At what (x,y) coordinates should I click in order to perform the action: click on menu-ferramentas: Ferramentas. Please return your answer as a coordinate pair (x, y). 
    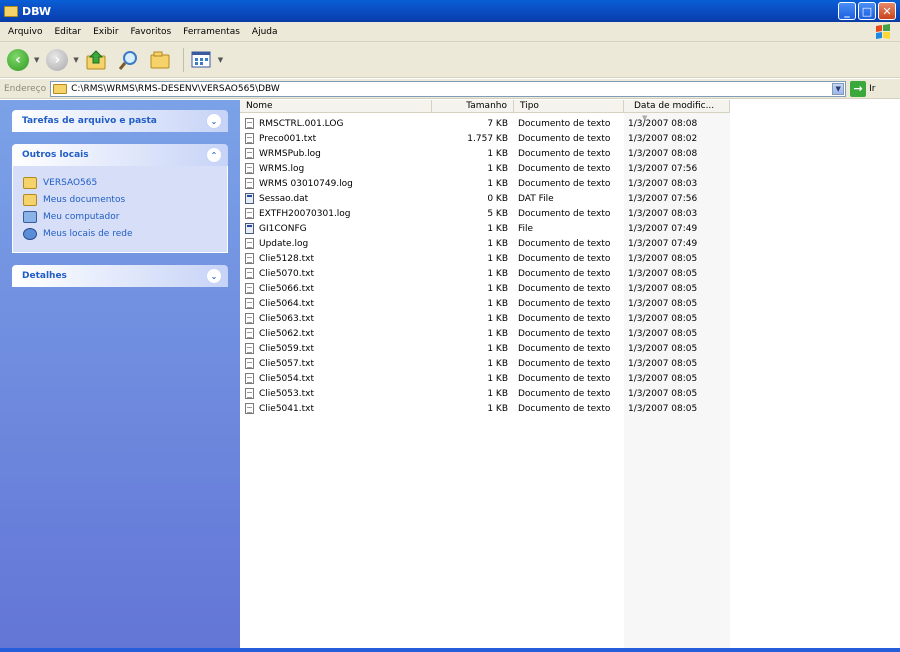
    Looking at the image, I should click on (211, 32).